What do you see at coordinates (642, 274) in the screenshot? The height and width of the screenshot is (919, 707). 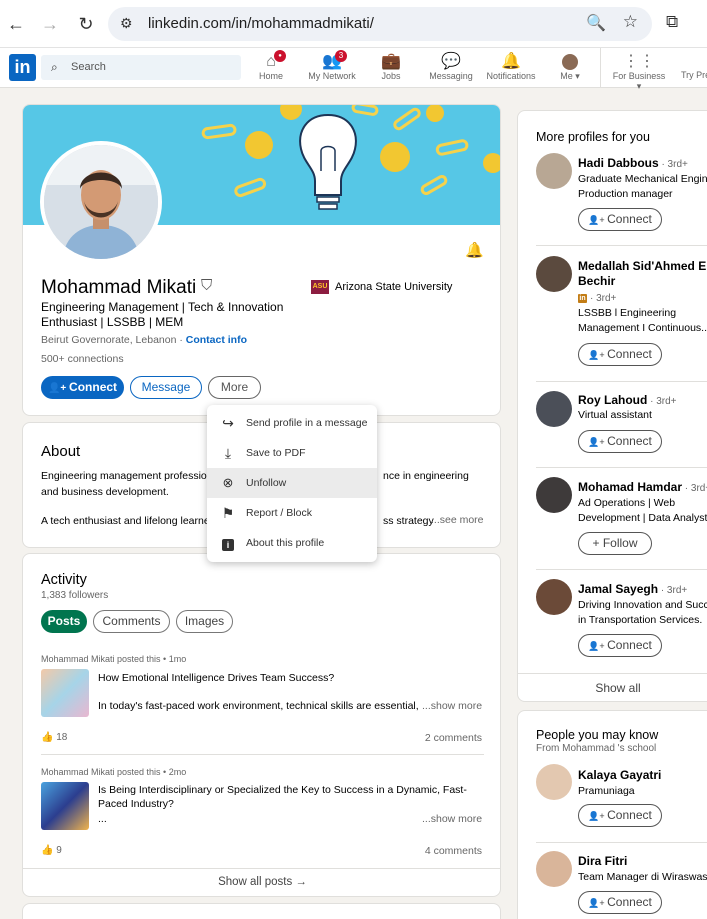 I see `person-name: Medallah Sid'Ahmed El Bechir` at bounding box center [642, 274].